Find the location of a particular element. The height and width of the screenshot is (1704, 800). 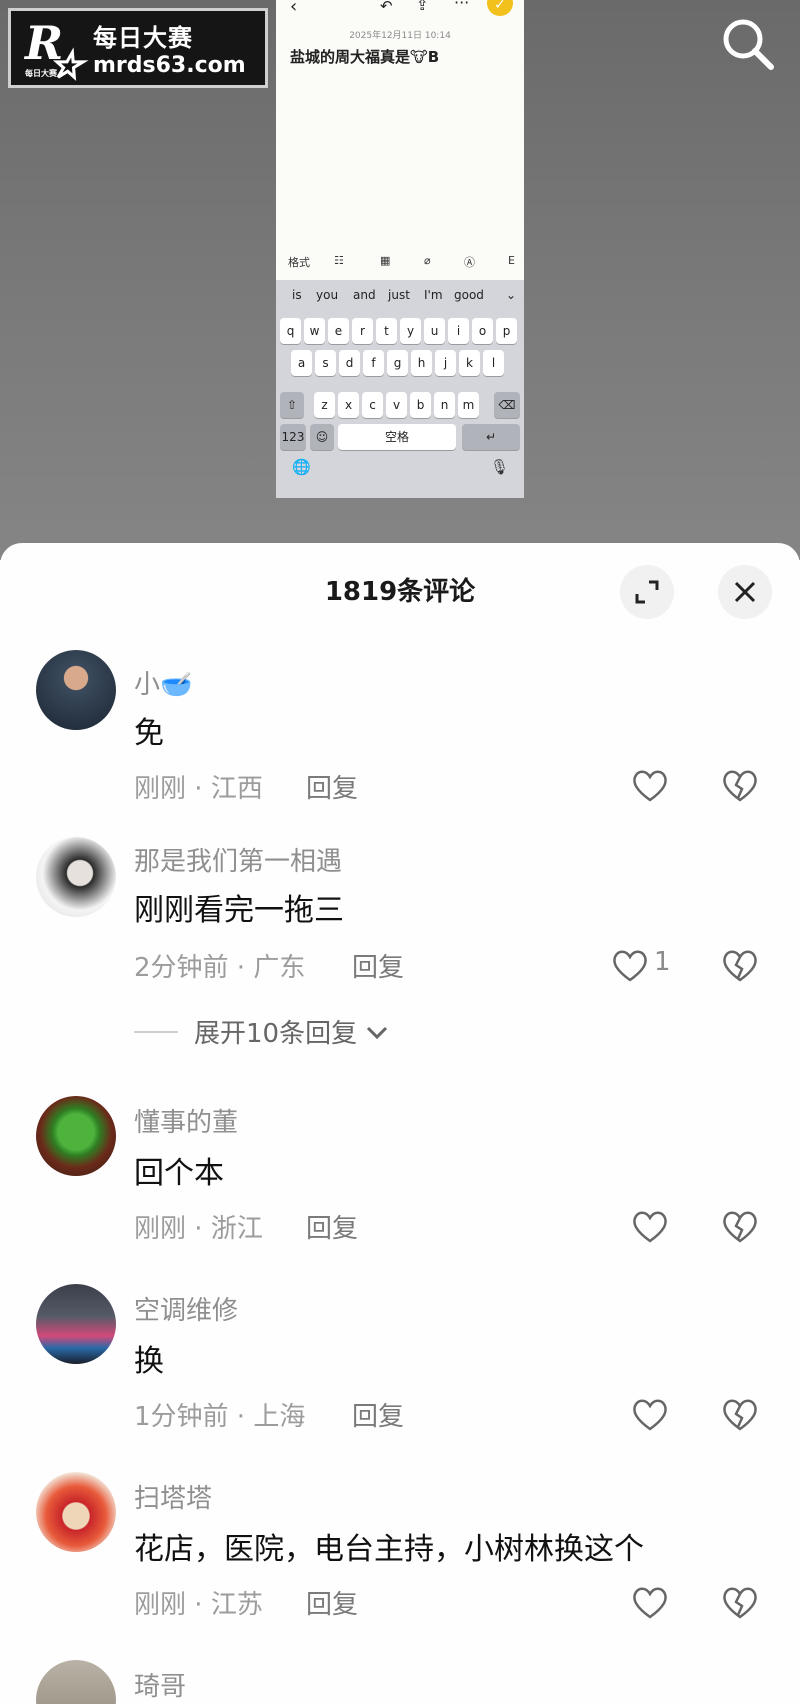

comment-region: 广东 is located at coordinates (279, 968).